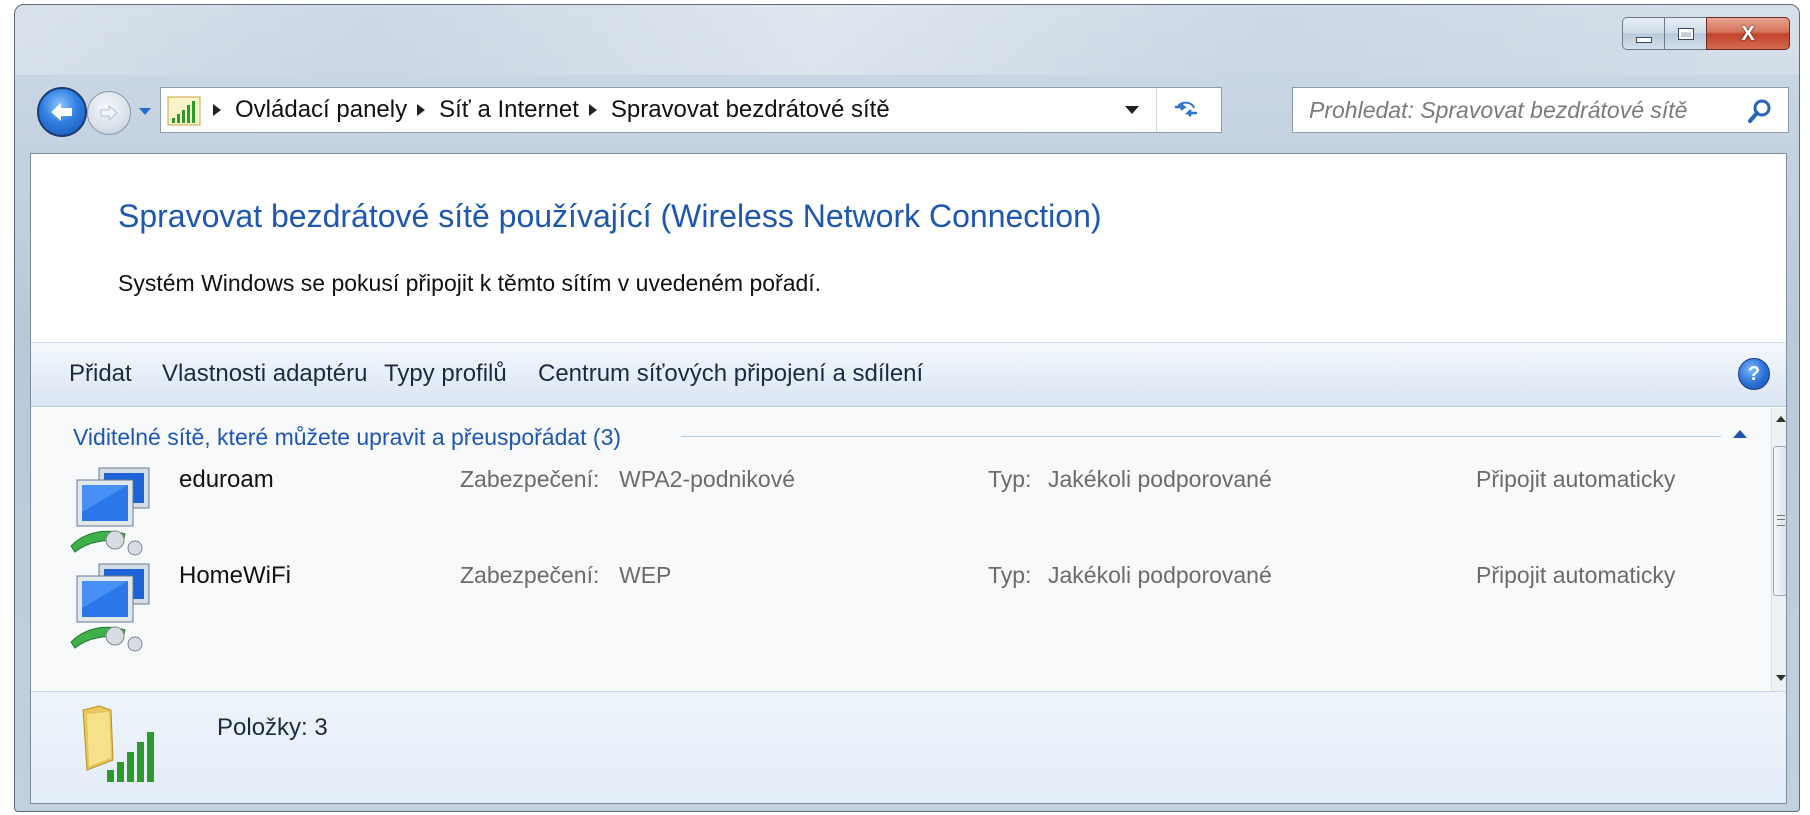  What do you see at coordinates (1132, 110) in the screenshot?
I see `address-history-dropdown-icon` at bounding box center [1132, 110].